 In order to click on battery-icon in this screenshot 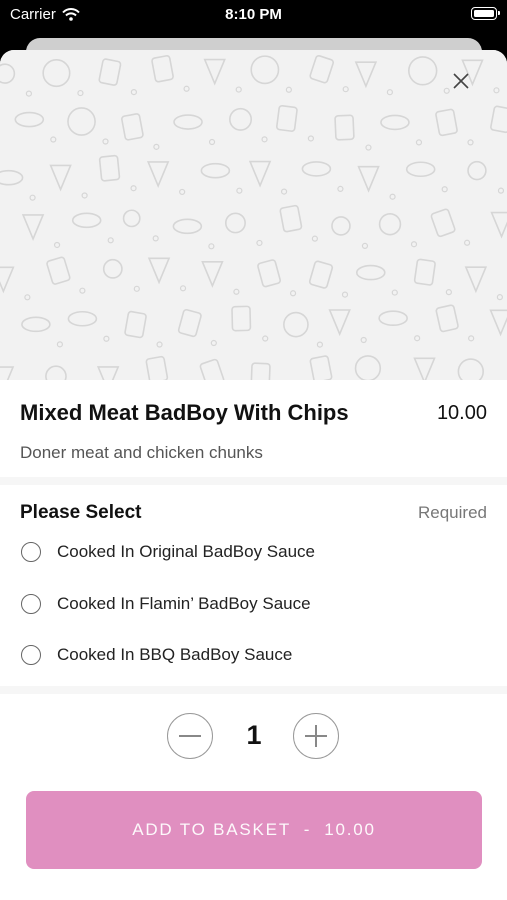, I will do `click(485, 13)`.